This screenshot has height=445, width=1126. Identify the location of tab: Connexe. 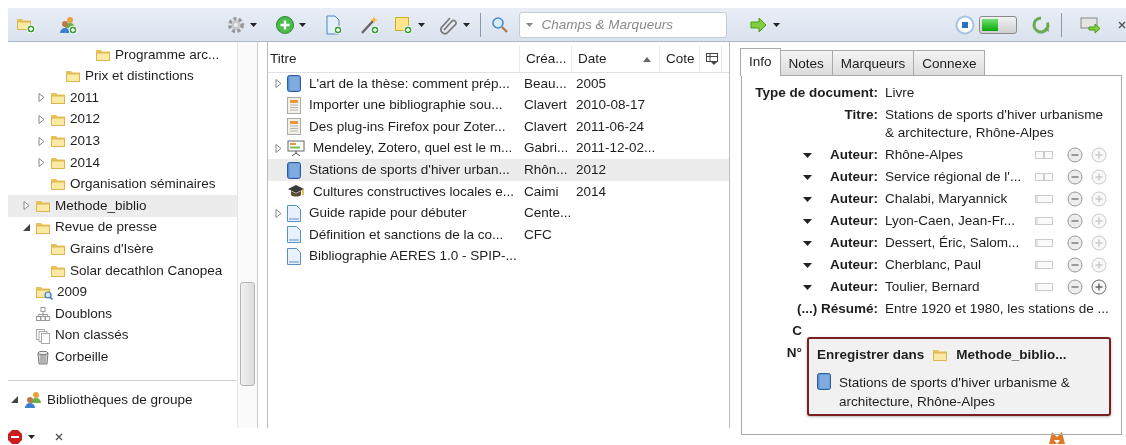
(949, 62).